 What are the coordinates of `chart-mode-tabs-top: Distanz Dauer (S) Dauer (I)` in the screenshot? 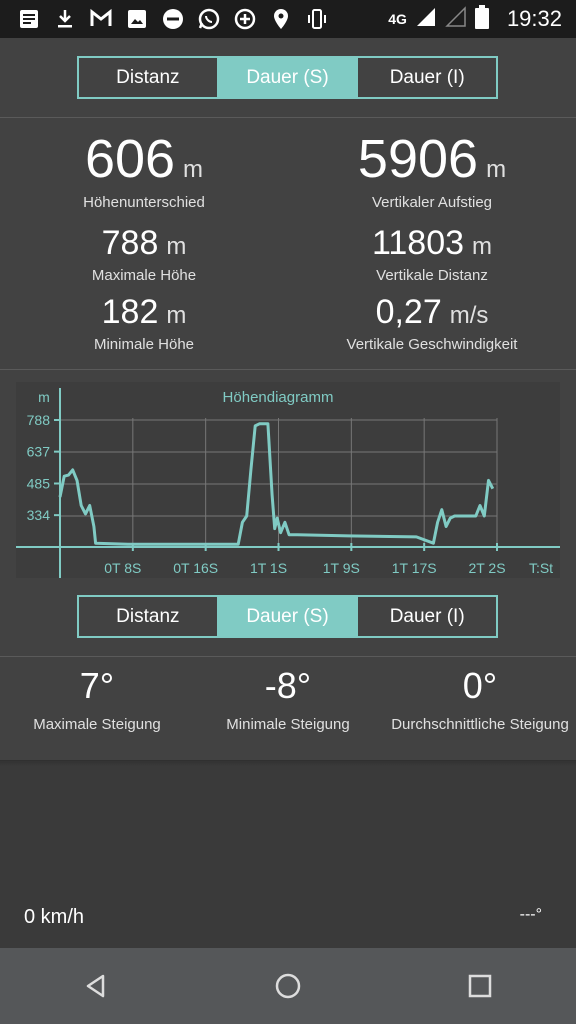 It's located at (287, 77).